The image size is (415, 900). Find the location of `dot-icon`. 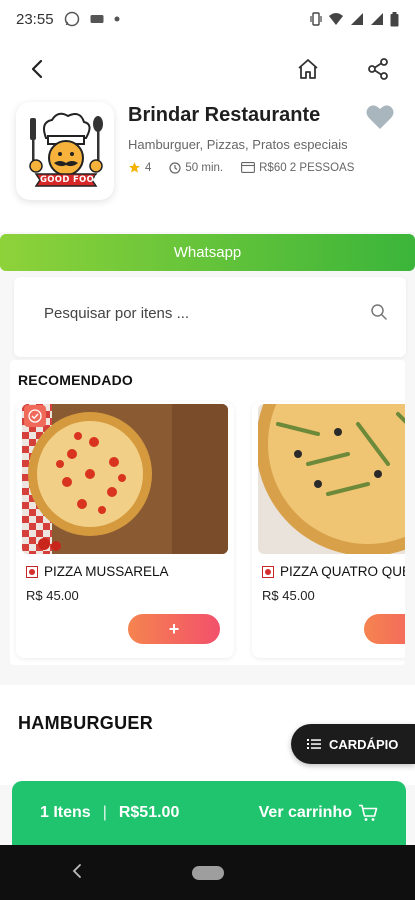

dot-icon is located at coordinates (117, 19).